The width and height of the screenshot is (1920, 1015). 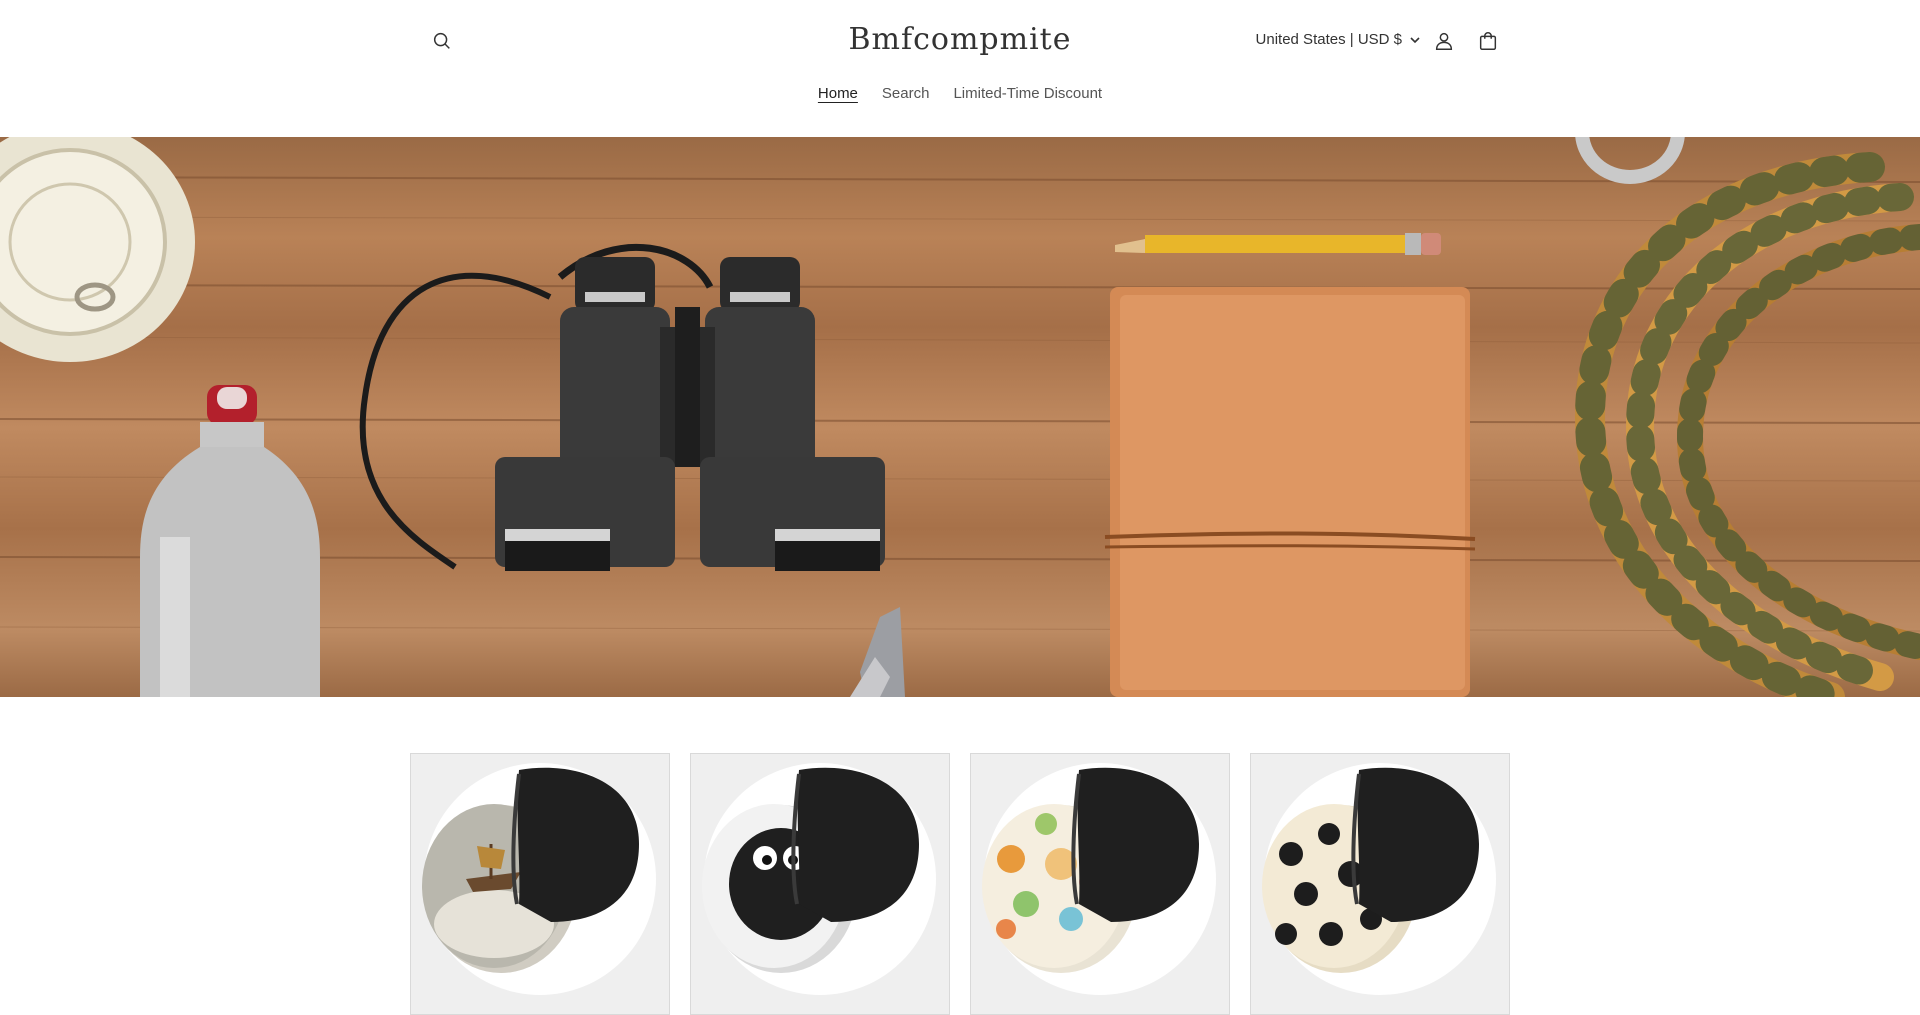 I want to click on header-top-row: Bmfcompmite United States | USD $, so click(x=960, y=42).